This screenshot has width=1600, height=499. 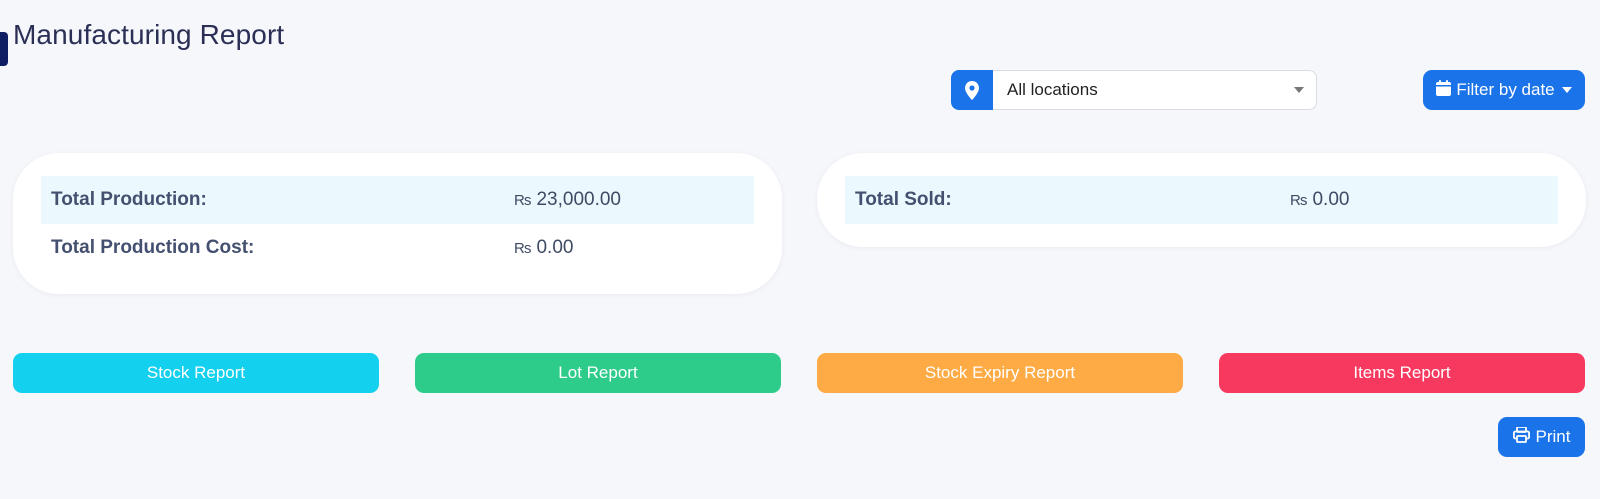 What do you see at coordinates (149, 34) in the screenshot?
I see `page-title: Manufacturing Report` at bounding box center [149, 34].